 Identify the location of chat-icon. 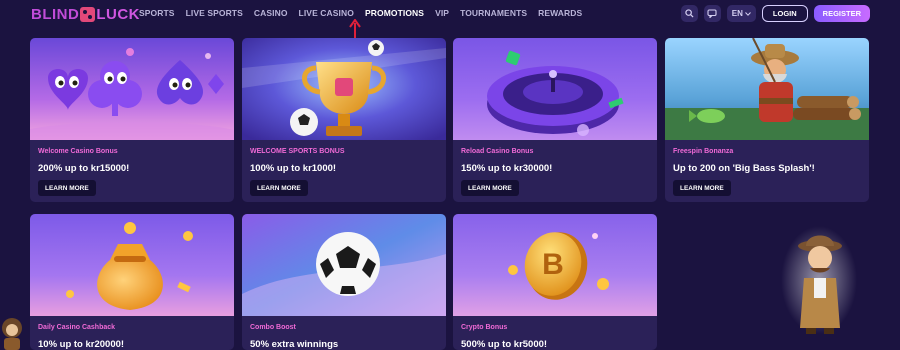
(712, 13).